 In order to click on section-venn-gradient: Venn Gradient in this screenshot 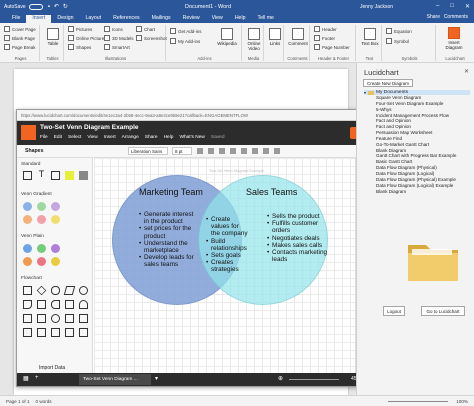, I will do `click(36, 194)`.